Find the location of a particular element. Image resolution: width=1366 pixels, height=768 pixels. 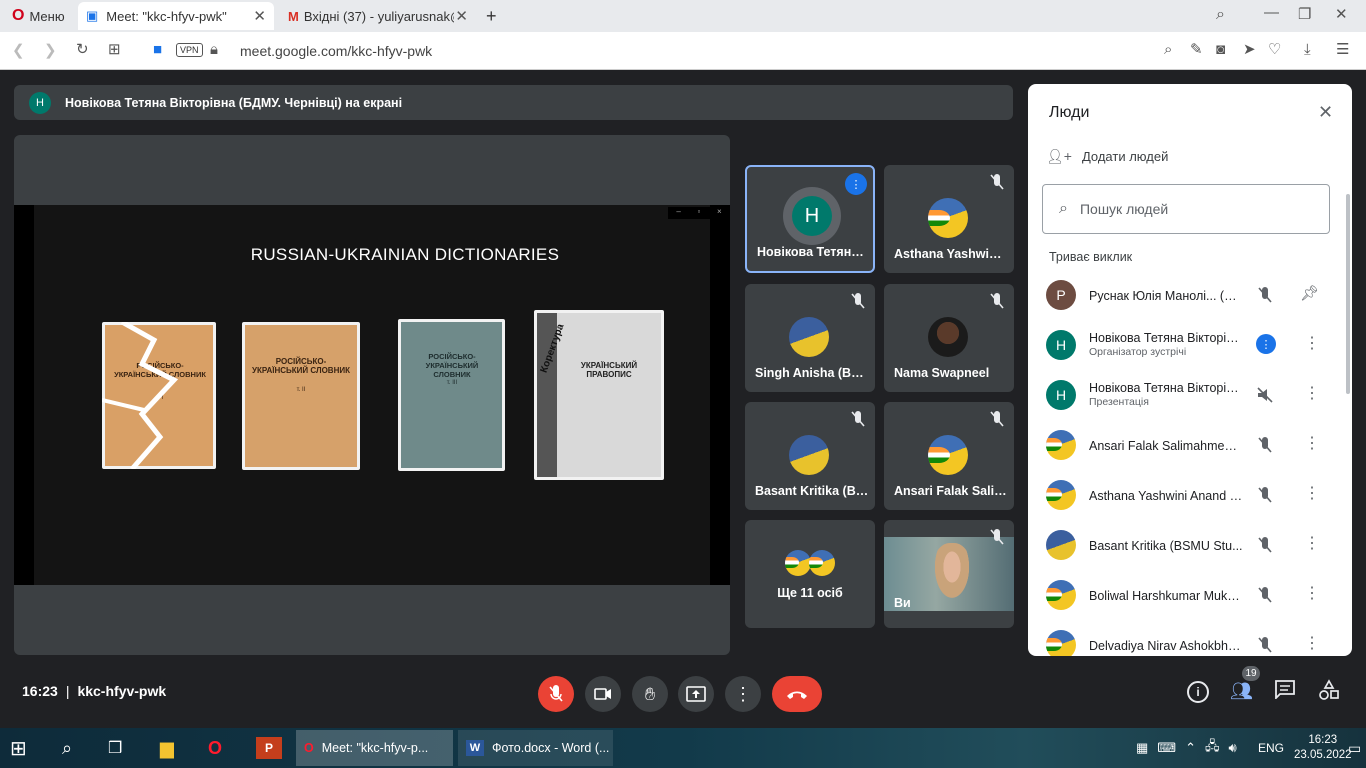

opera-taskbar-button: O is located at coordinates (215, 748).